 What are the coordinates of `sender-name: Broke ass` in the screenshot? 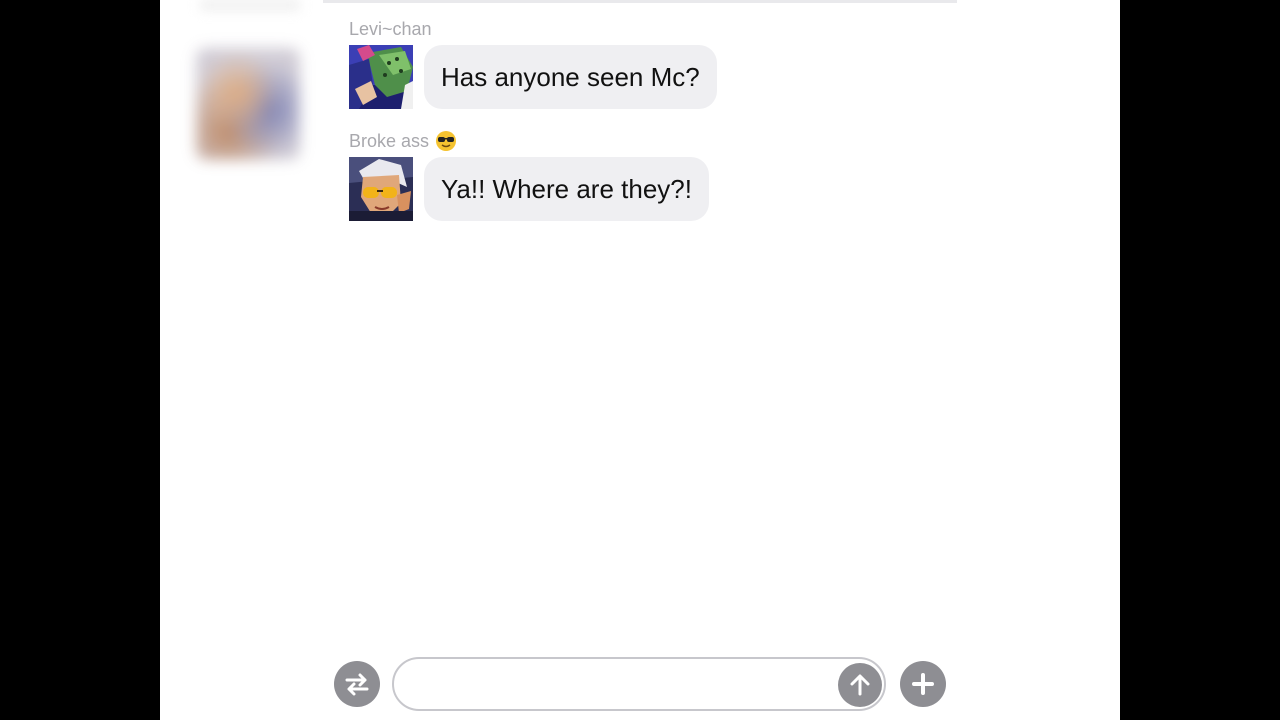 It's located at (389, 141).